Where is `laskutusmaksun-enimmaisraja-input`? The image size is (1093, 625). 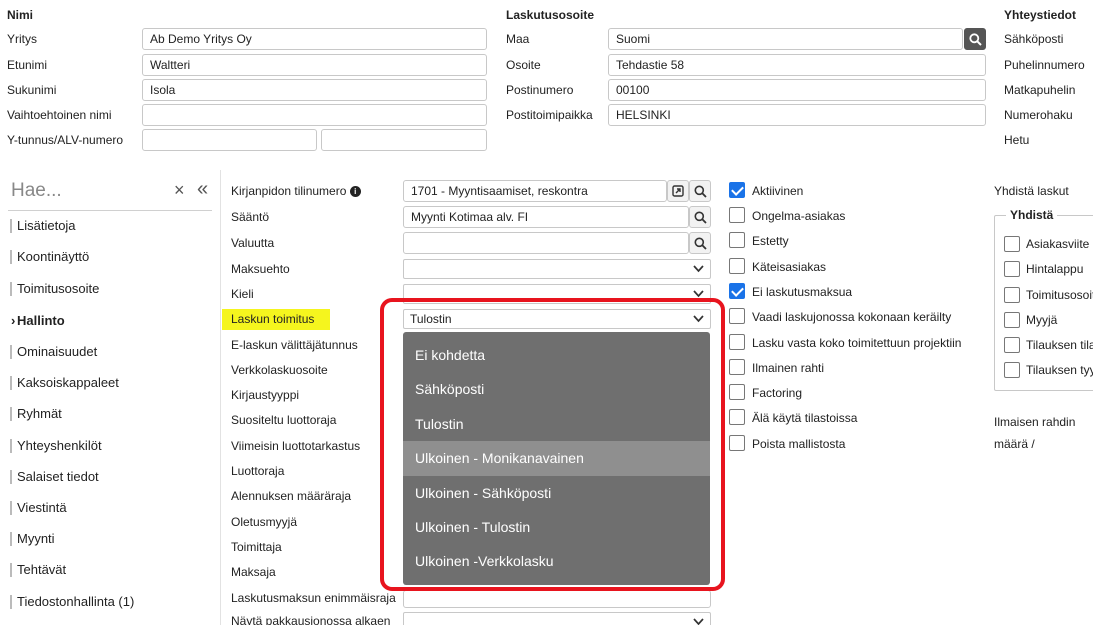 laskutusmaksun-enimmaisraja-input is located at coordinates (557, 599).